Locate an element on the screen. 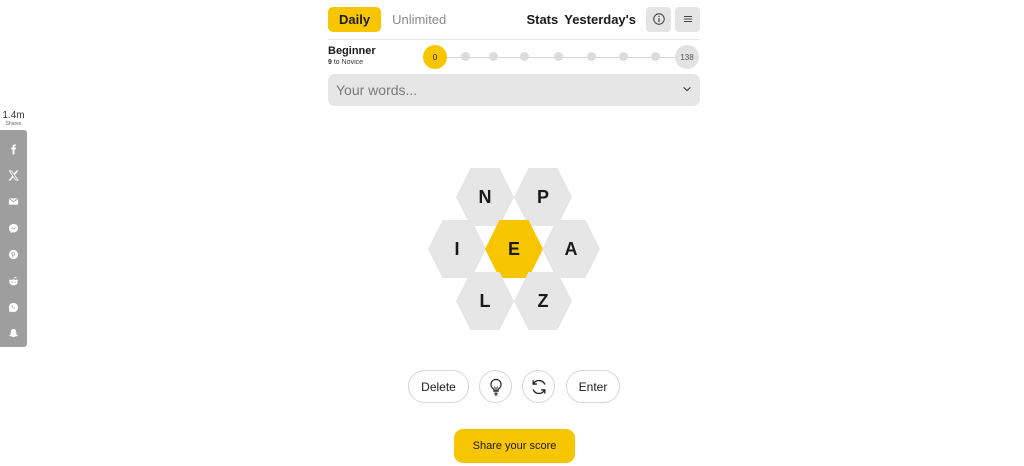 This screenshot has height=466, width=1024. info-icon is located at coordinates (658, 19).